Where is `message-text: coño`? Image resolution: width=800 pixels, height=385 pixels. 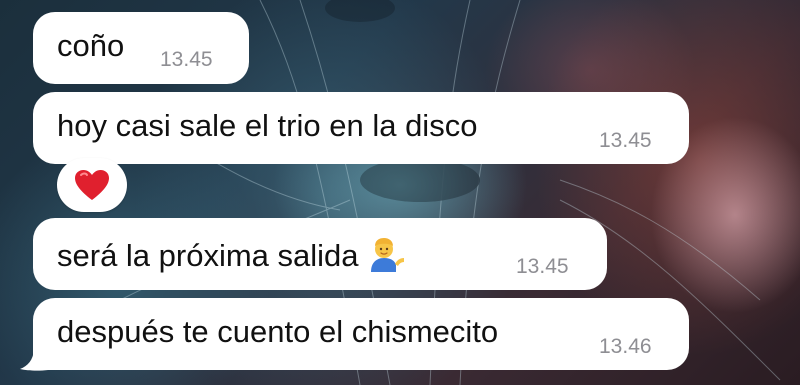
message-text: coño is located at coordinates (91, 45).